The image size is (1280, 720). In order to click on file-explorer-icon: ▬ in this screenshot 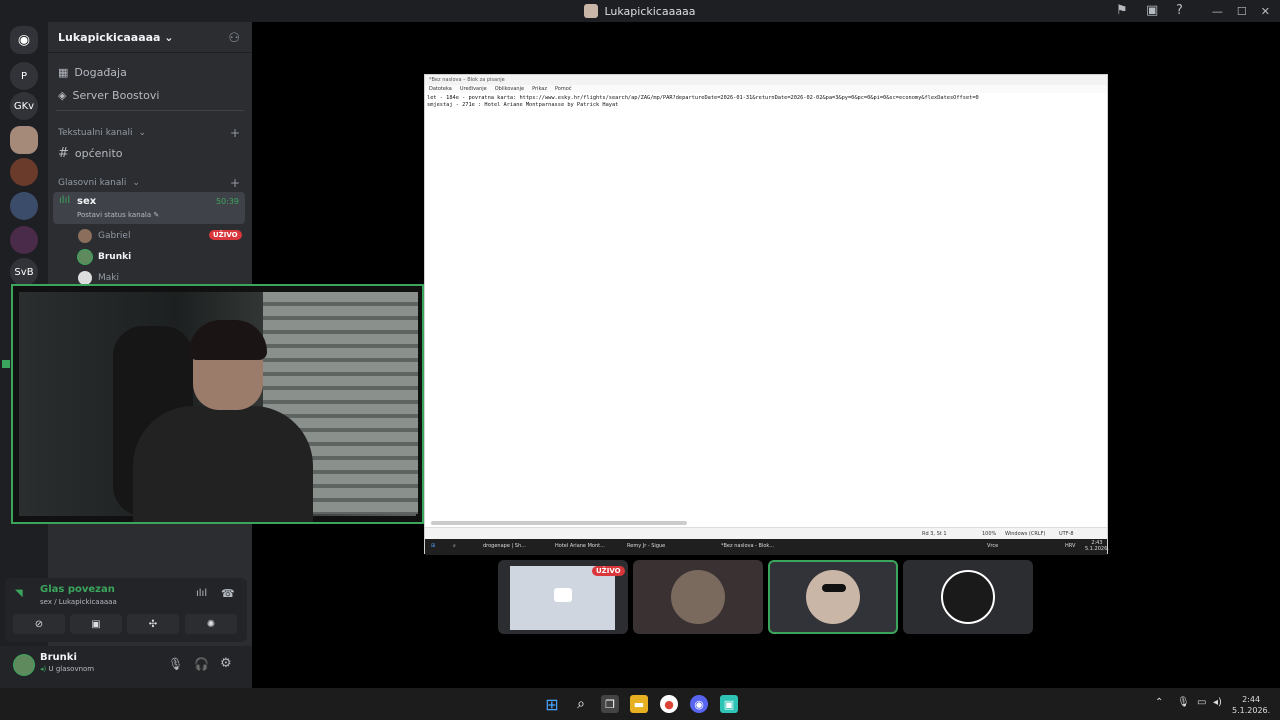, I will do `click(639, 704)`.